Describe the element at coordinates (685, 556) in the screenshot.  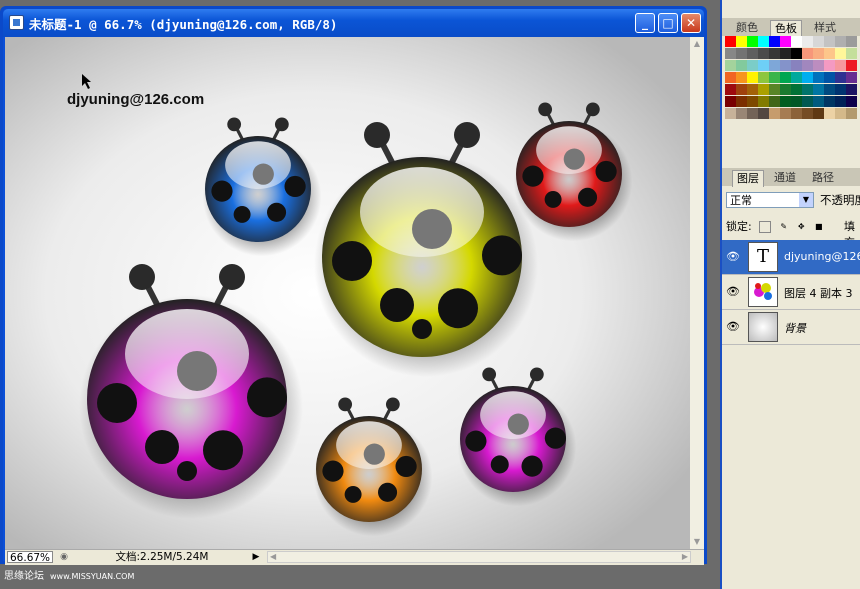
I see `scroll-right-icon: ▶` at that location.